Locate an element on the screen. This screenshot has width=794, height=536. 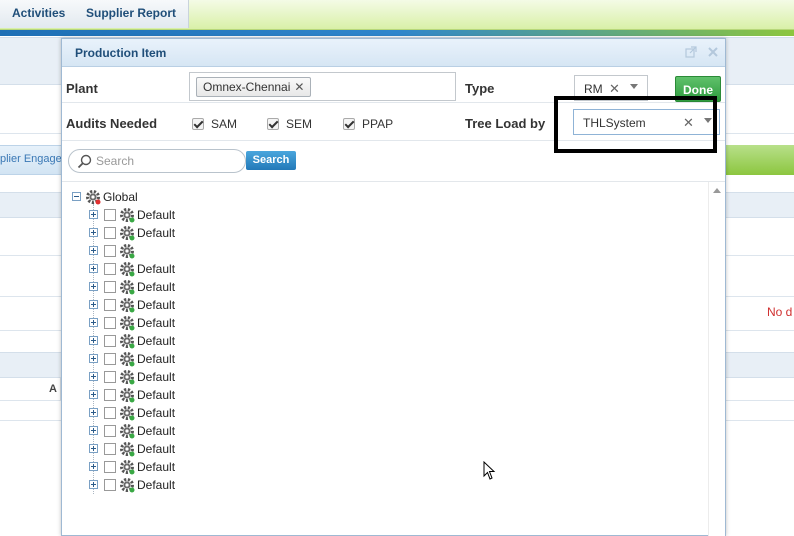
mouse-cursor-icon is located at coordinates (489, 470).